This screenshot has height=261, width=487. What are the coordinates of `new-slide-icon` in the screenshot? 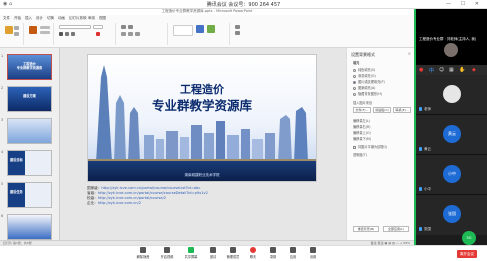 It's located at (33, 30).